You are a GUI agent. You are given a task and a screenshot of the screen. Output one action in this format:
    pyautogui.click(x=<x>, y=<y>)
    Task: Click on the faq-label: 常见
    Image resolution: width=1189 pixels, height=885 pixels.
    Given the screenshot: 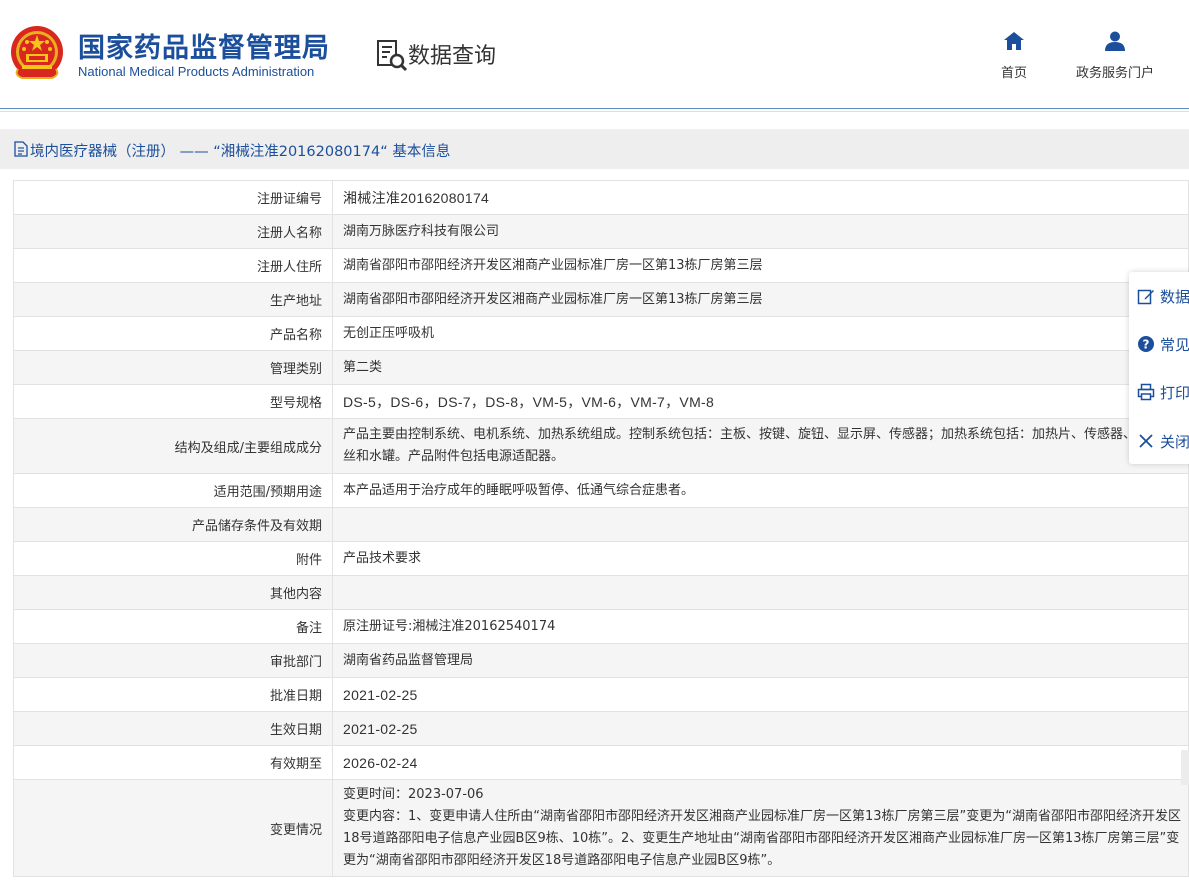 What is the action you would take?
    pyautogui.click(x=1174, y=345)
    